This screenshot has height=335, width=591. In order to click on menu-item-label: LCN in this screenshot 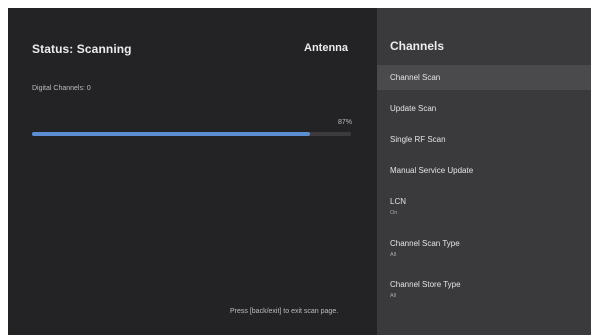, I will do `click(398, 201)`.